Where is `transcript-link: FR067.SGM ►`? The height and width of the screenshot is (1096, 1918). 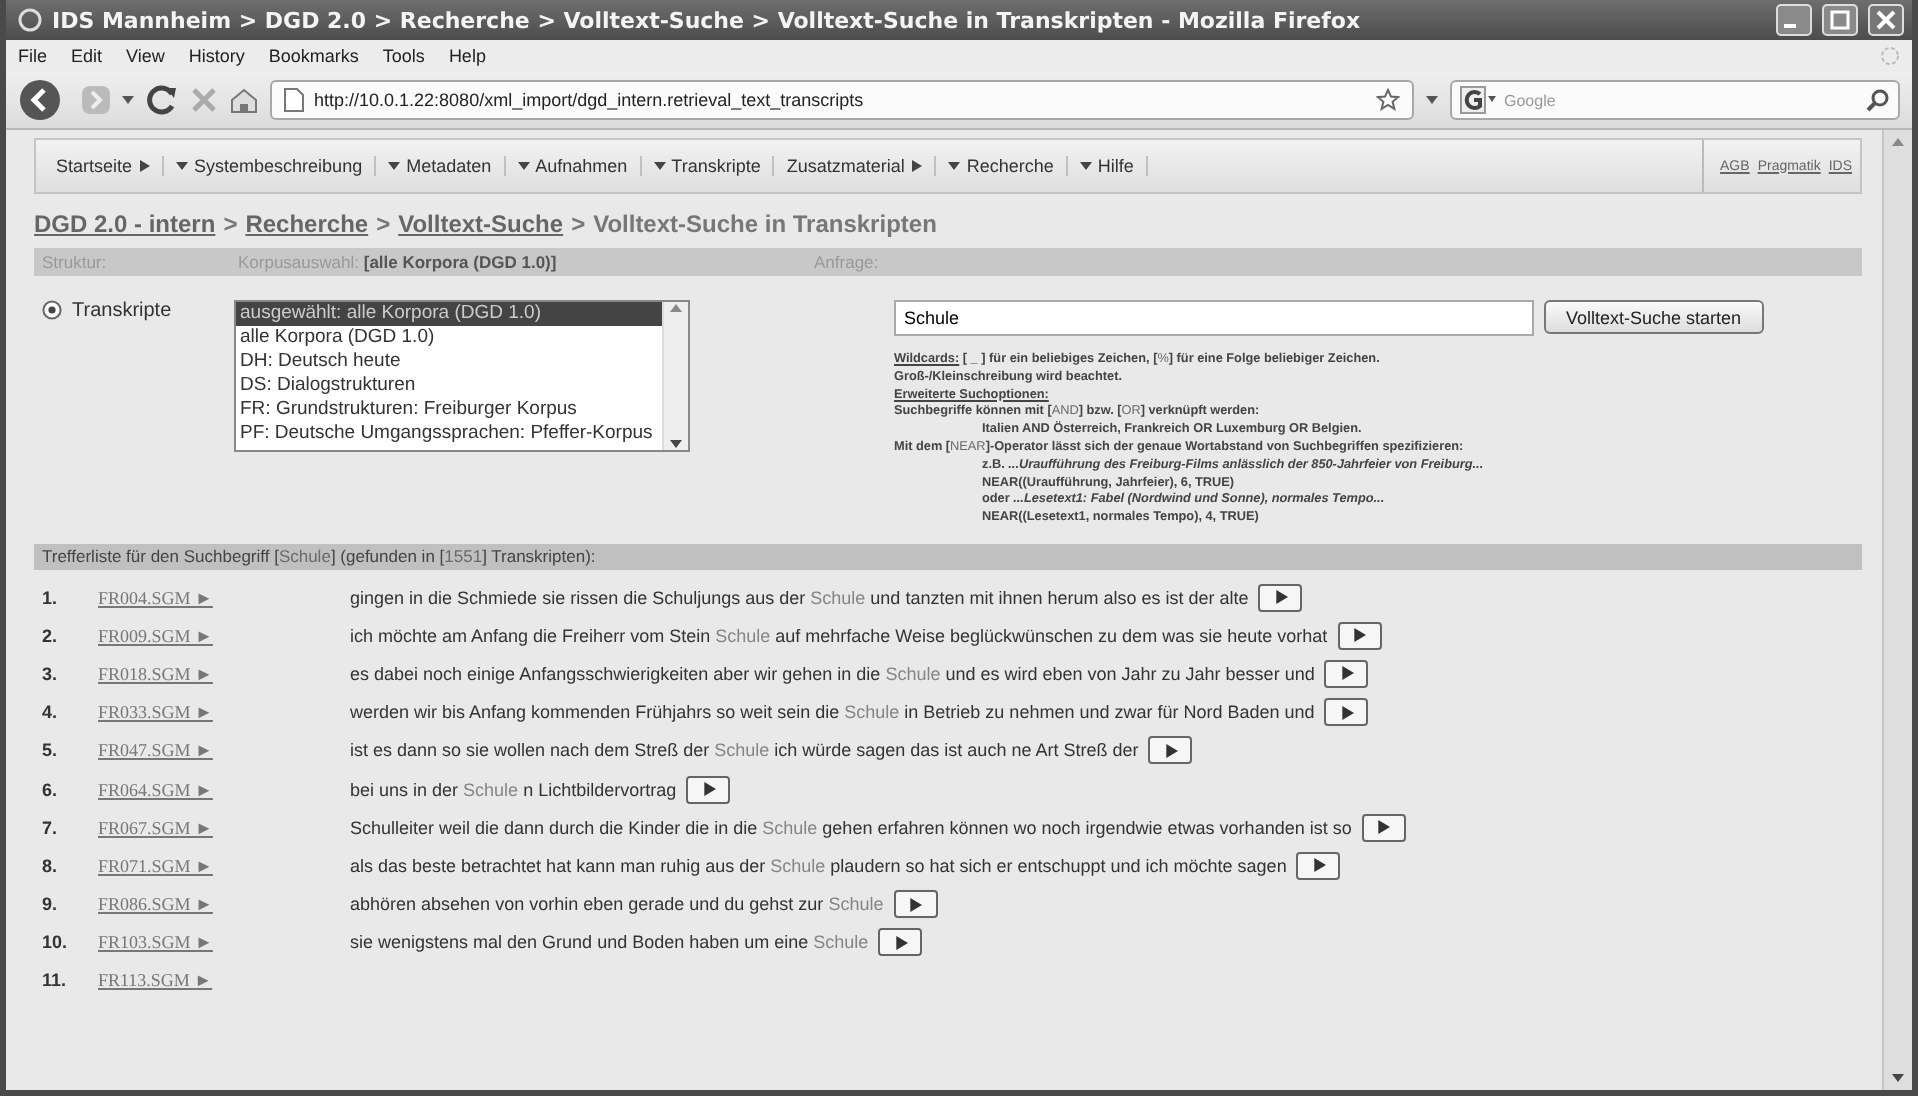
transcript-link: FR067.SGM ► is located at coordinates (224, 827).